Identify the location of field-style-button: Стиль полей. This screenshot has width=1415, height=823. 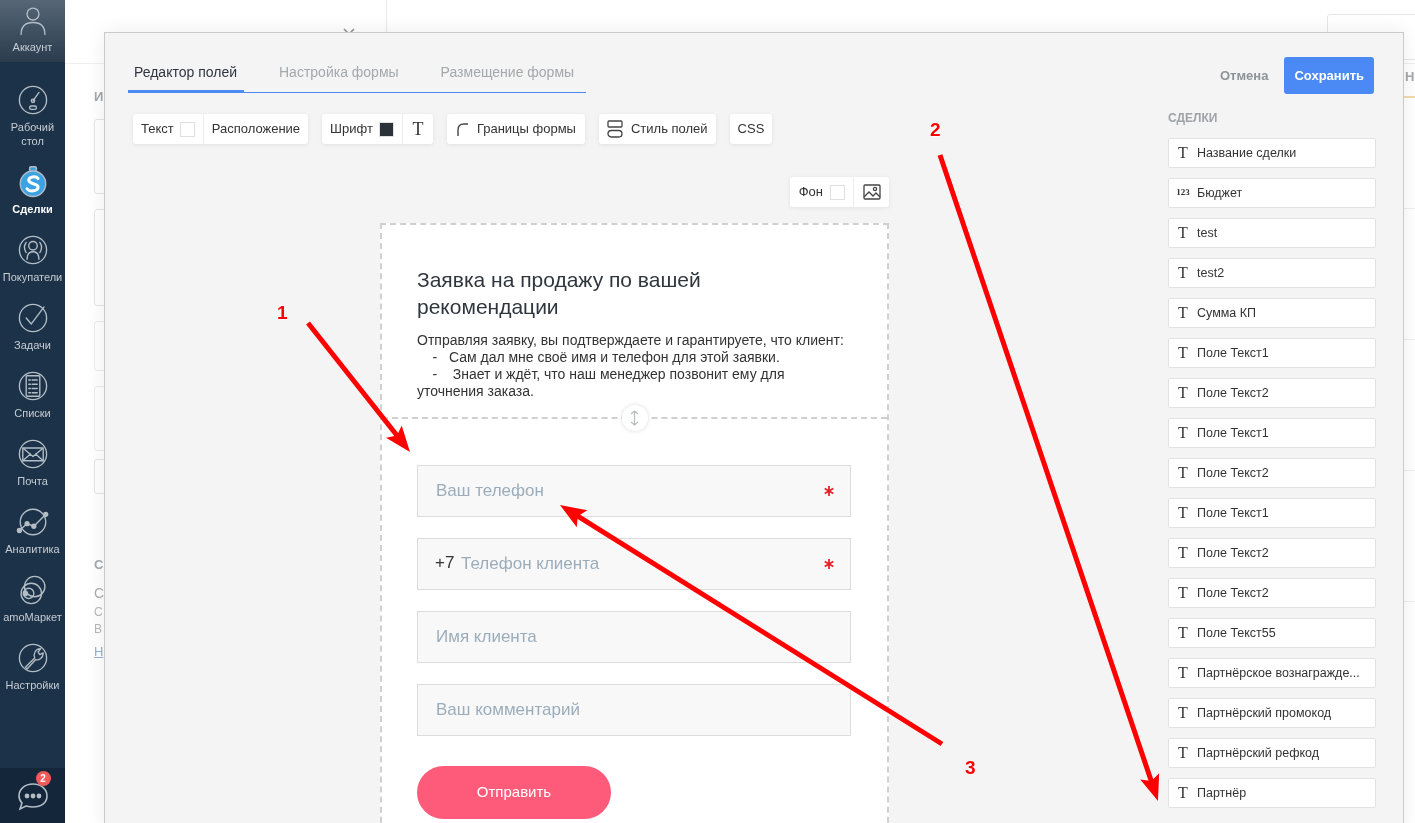
(657, 129).